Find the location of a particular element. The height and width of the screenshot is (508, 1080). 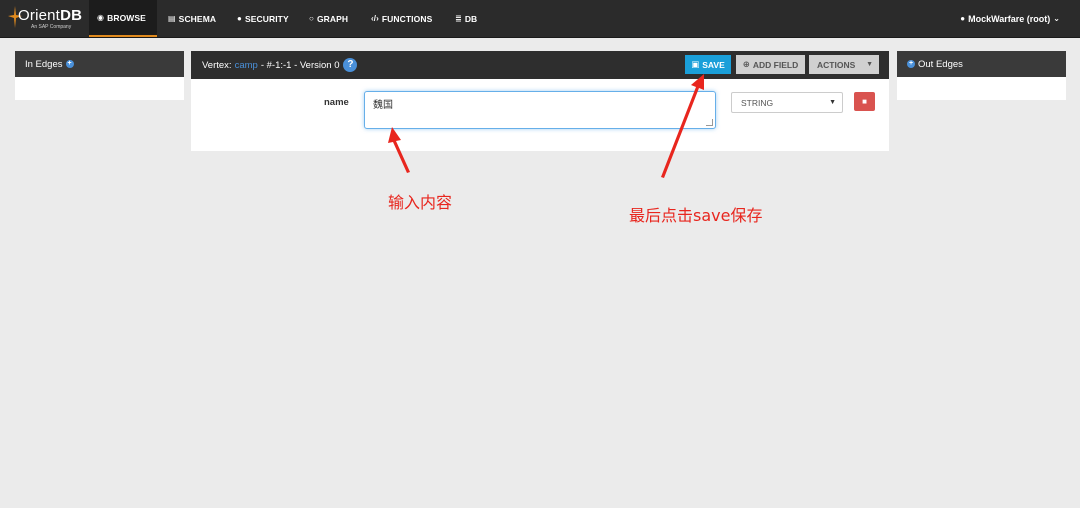

annotation-arrows is located at coordinates (546, 126).